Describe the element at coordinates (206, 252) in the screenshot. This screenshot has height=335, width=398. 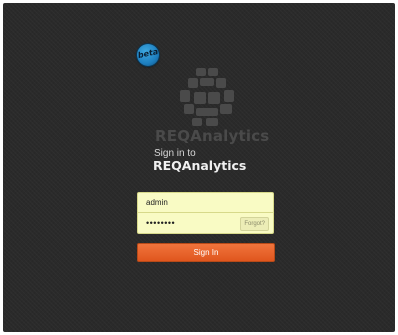
I see `sign-in-button: Sign In` at that location.